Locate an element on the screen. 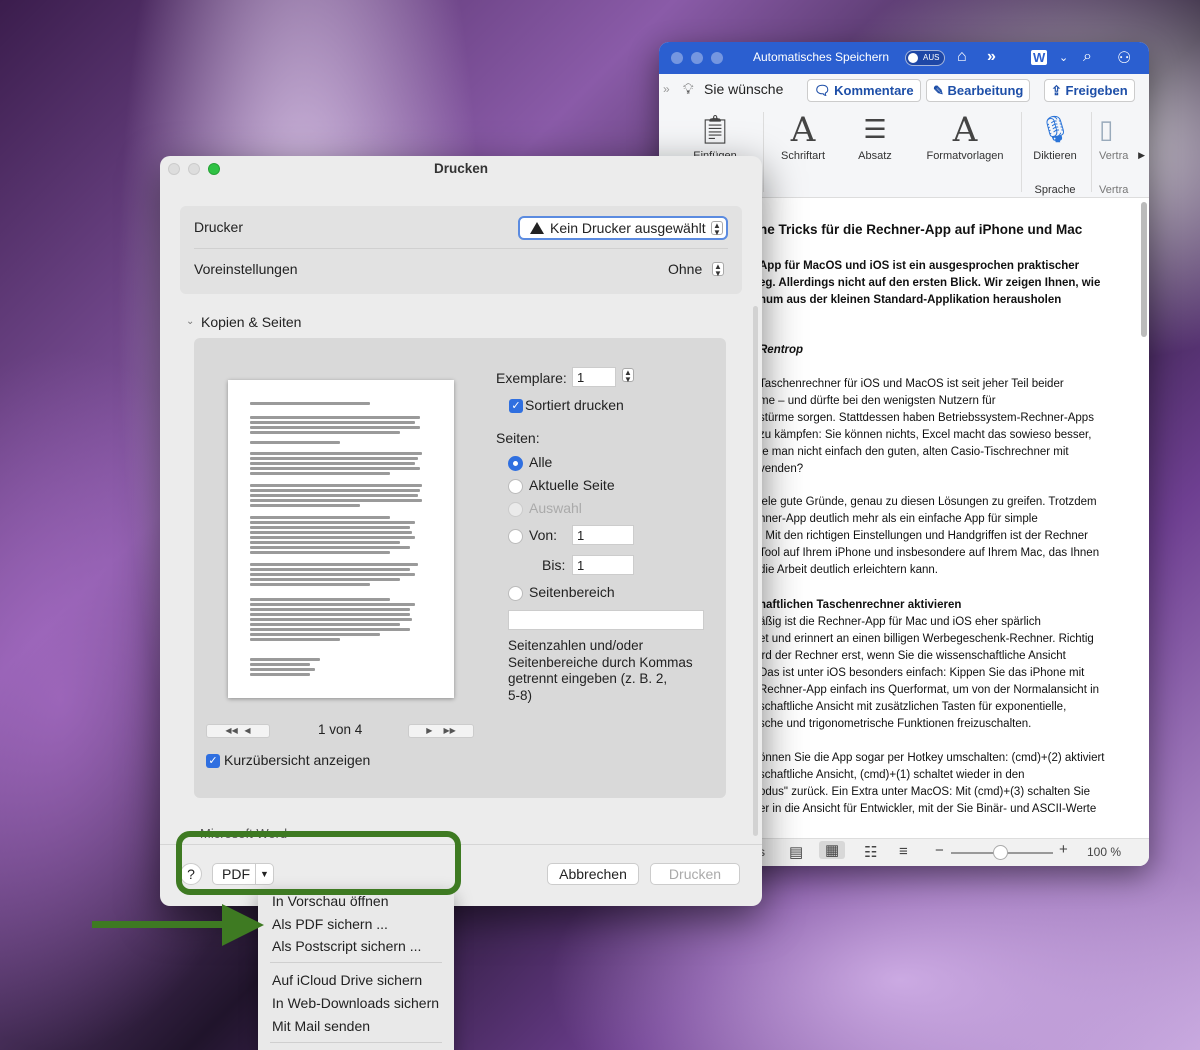 This screenshot has height=1050, width=1200. dialog-scrollbar is located at coordinates (755, 571).